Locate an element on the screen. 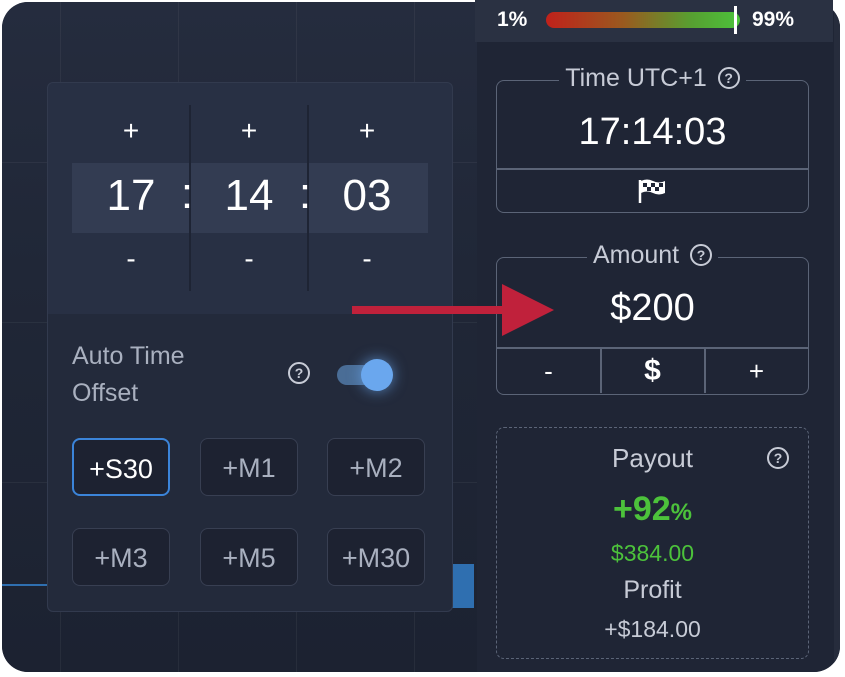 Image resolution: width=845 pixels, height=677 pixels. profit-label: Profit is located at coordinates (652, 590).